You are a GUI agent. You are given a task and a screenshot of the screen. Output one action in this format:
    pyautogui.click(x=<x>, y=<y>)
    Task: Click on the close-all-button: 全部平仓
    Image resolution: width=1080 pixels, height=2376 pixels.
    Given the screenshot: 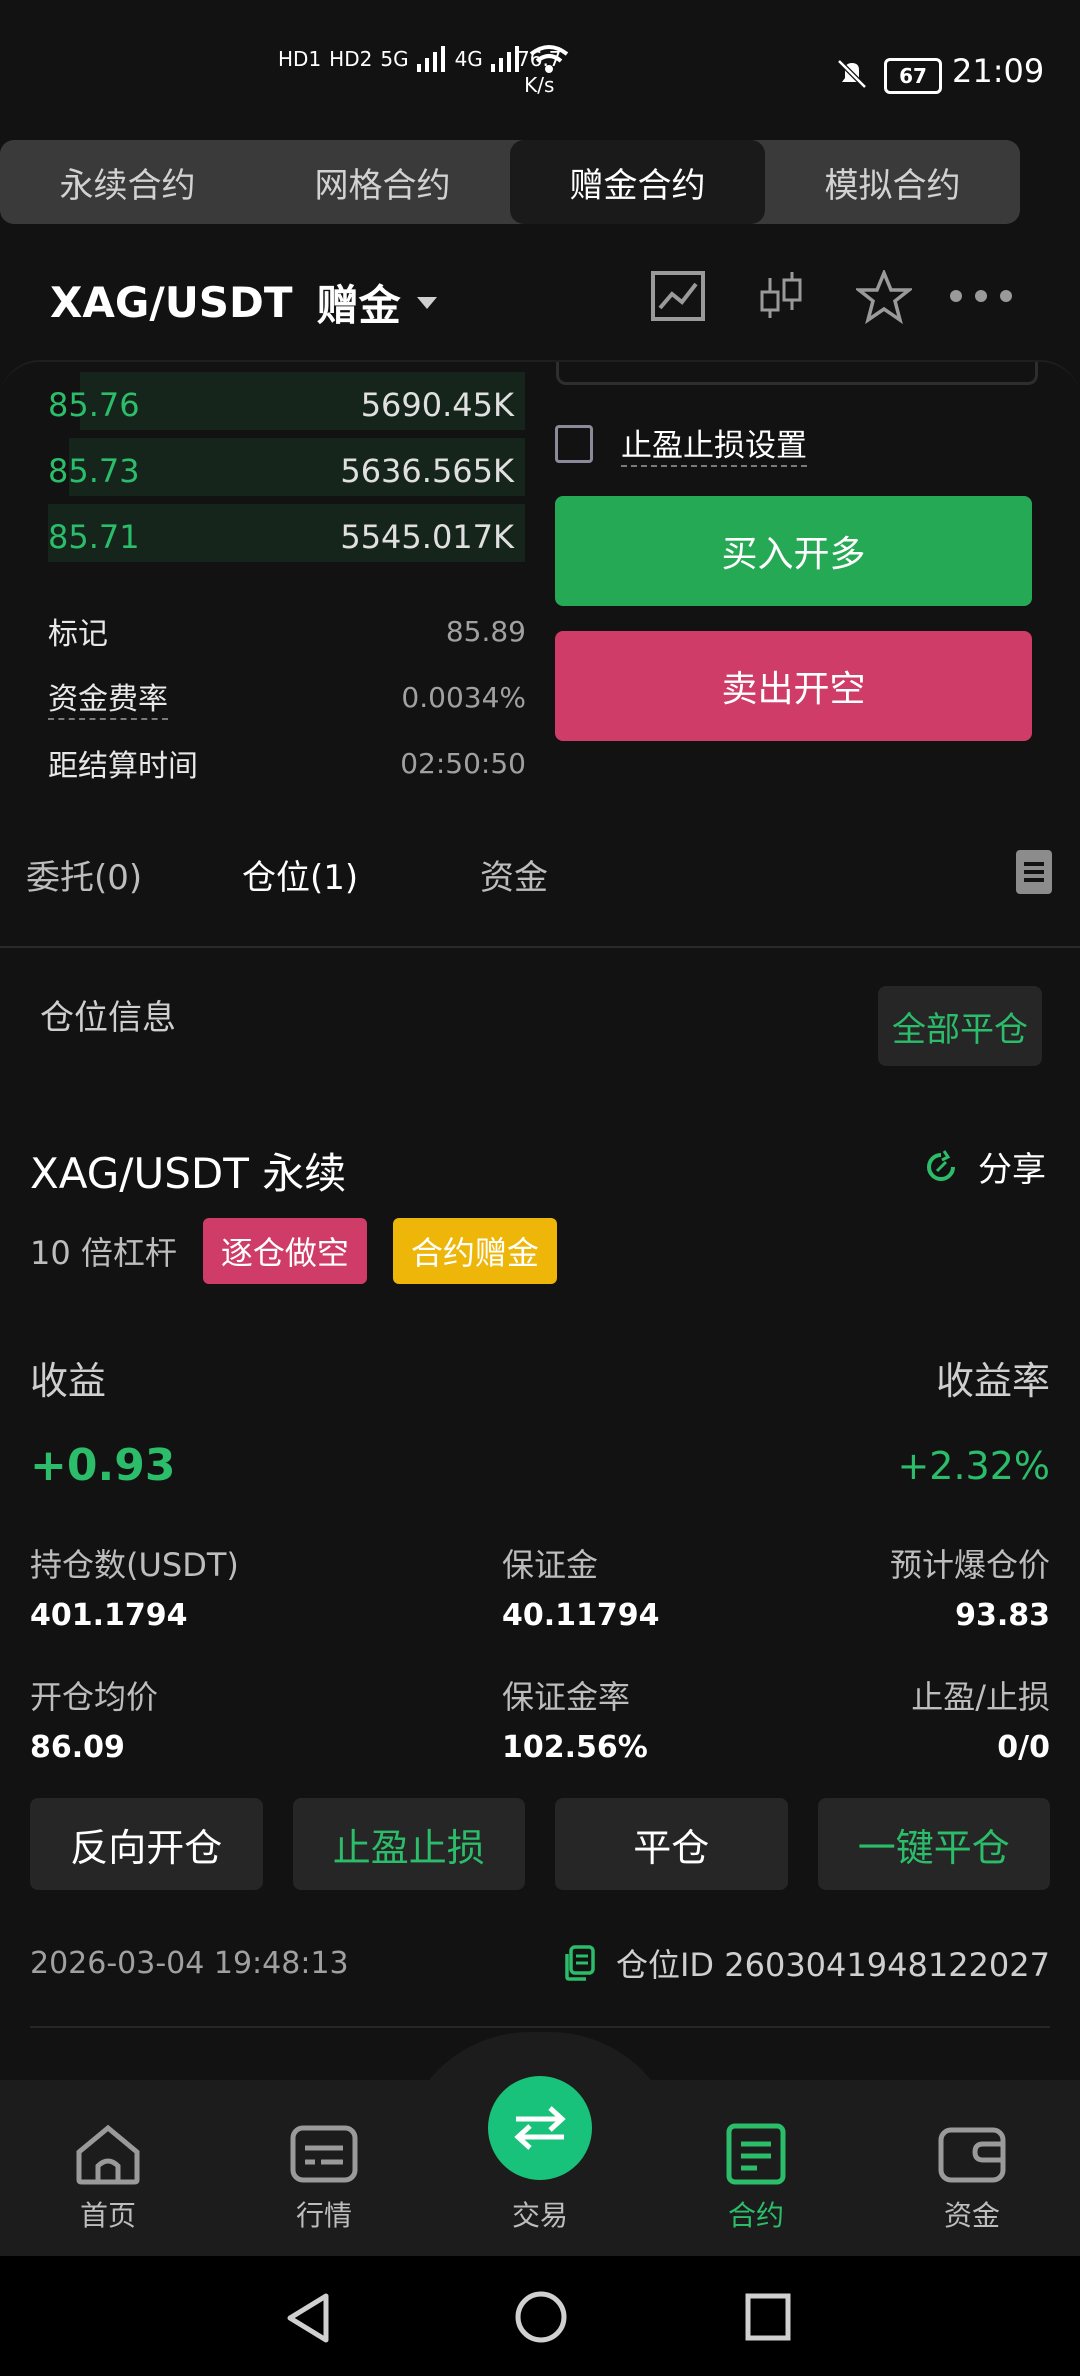 What is the action you would take?
    pyautogui.click(x=960, y=1026)
    